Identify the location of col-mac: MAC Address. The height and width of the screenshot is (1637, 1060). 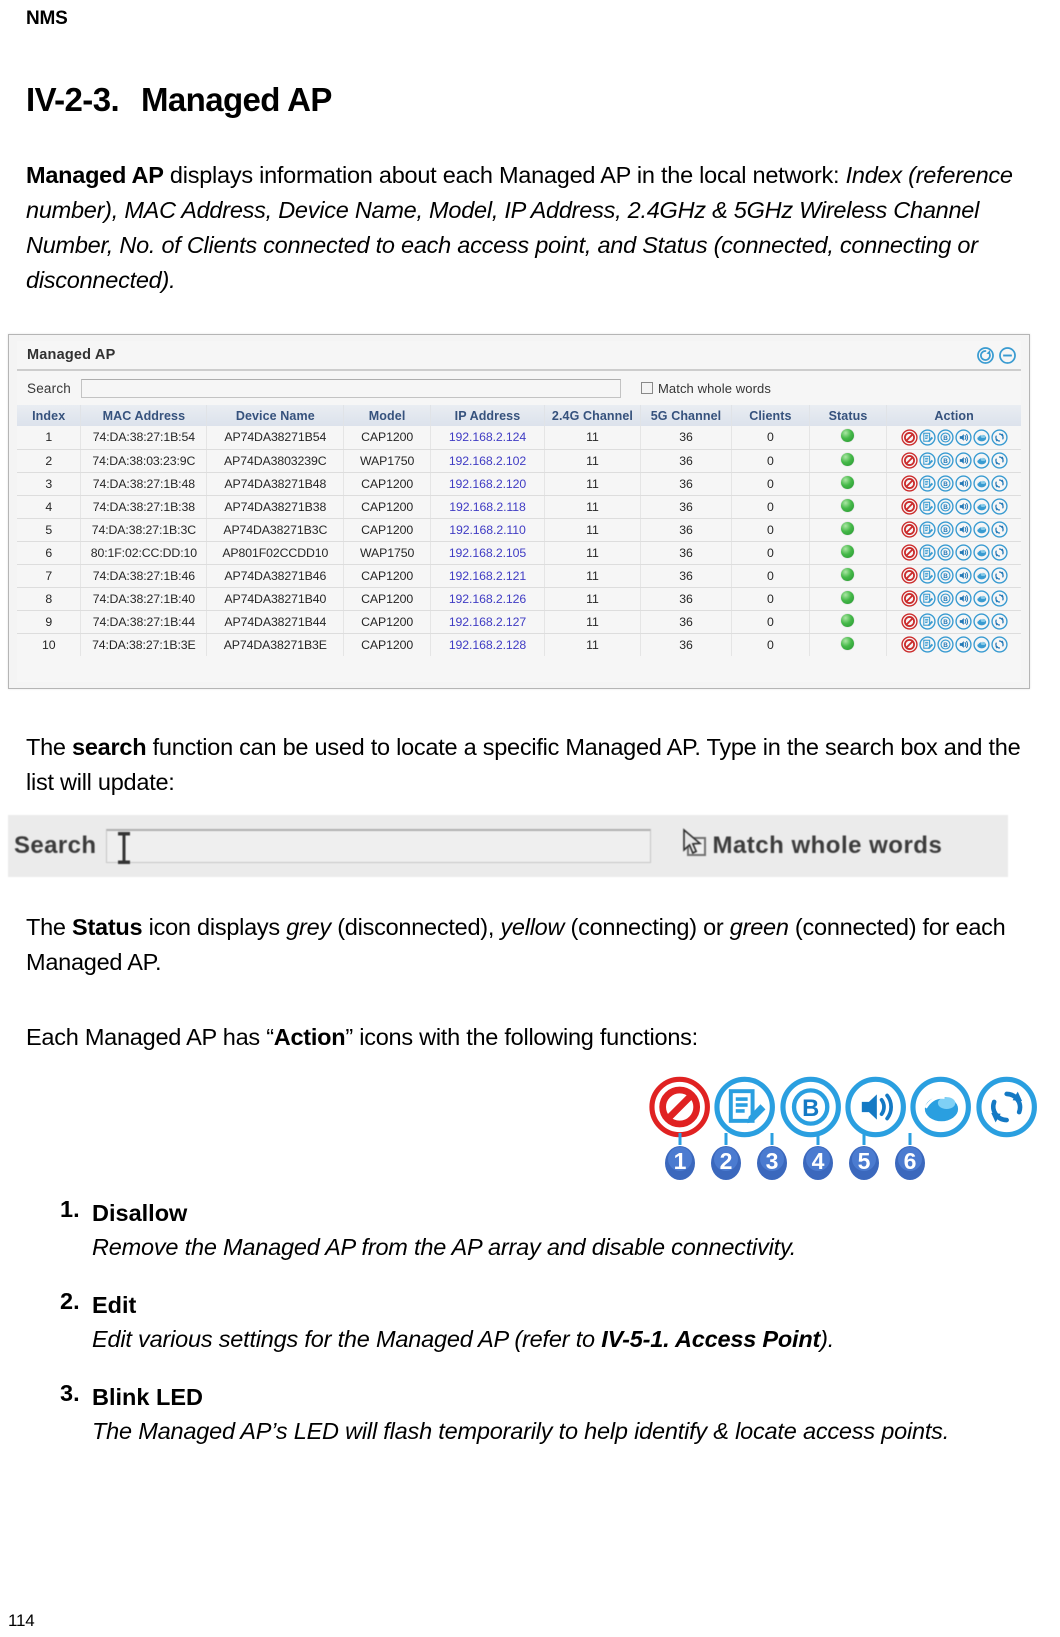
(144, 415).